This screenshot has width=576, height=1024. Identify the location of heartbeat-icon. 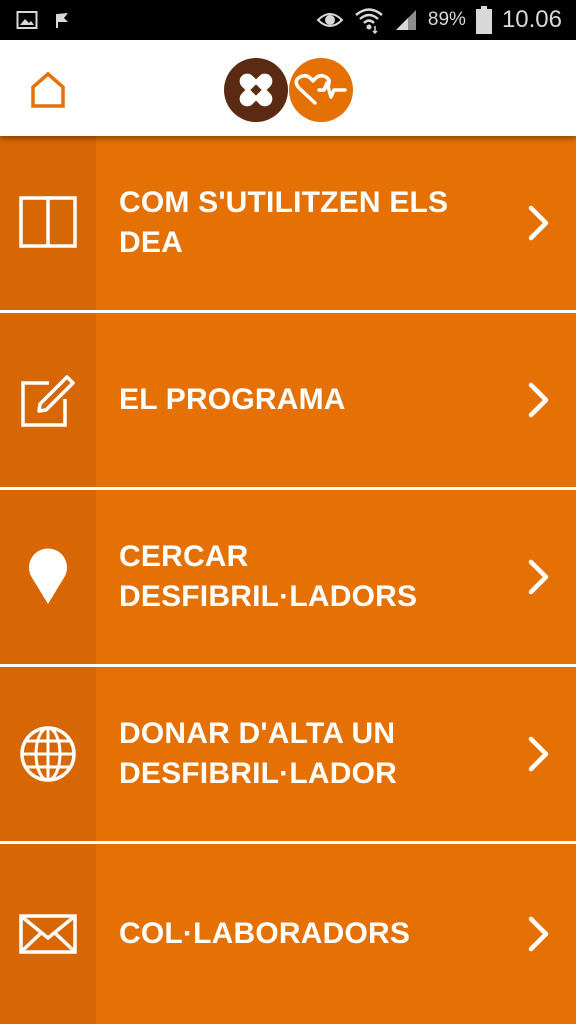
(321, 90).